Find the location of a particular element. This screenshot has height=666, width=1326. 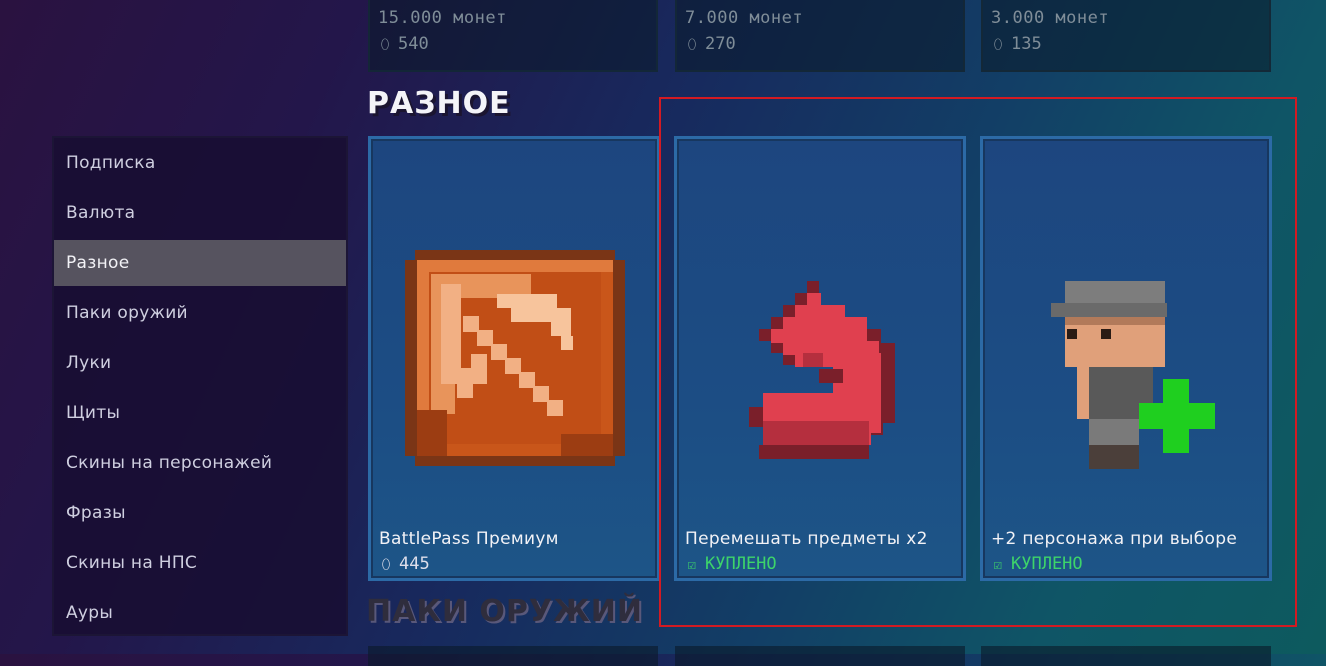

card-price: 445 is located at coordinates (414, 564).